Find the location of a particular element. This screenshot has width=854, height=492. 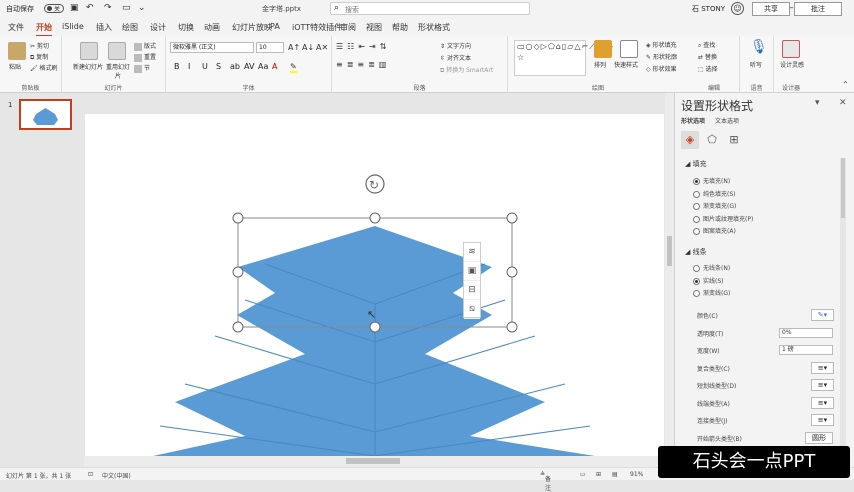

tab-9: PA is located at coordinates (275, 26).